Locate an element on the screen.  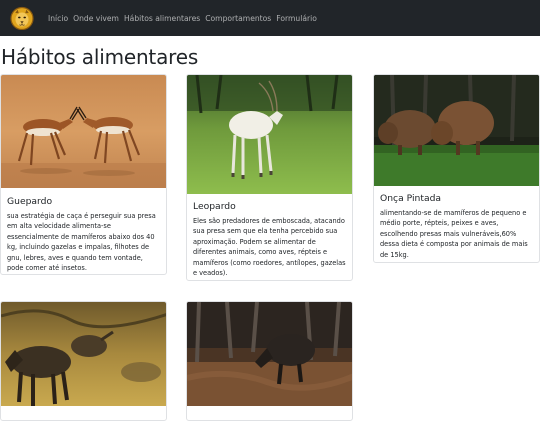
nav-link-formulario: Formulário is located at coordinates (296, 18).